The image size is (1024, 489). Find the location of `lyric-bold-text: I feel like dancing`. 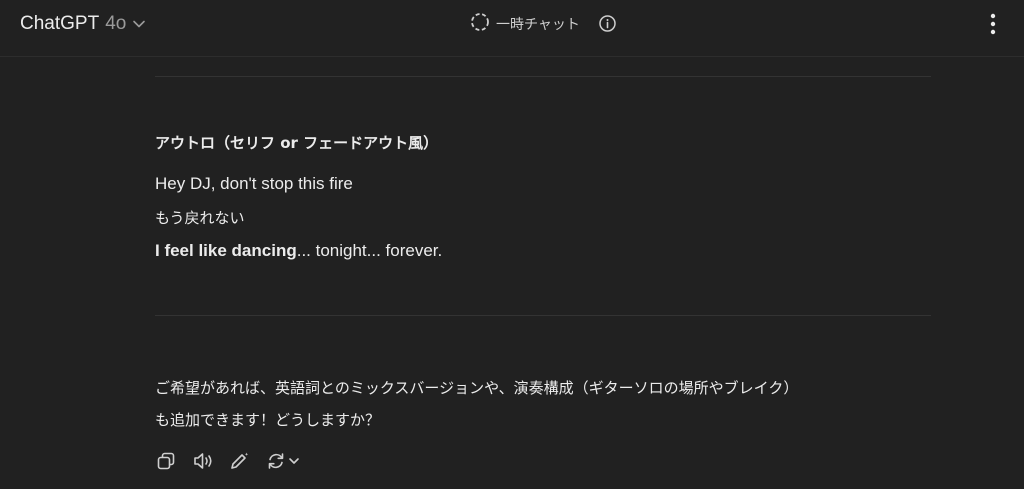

lyric-bold-text: I feel like dancing is located at coordinates (226, 250).